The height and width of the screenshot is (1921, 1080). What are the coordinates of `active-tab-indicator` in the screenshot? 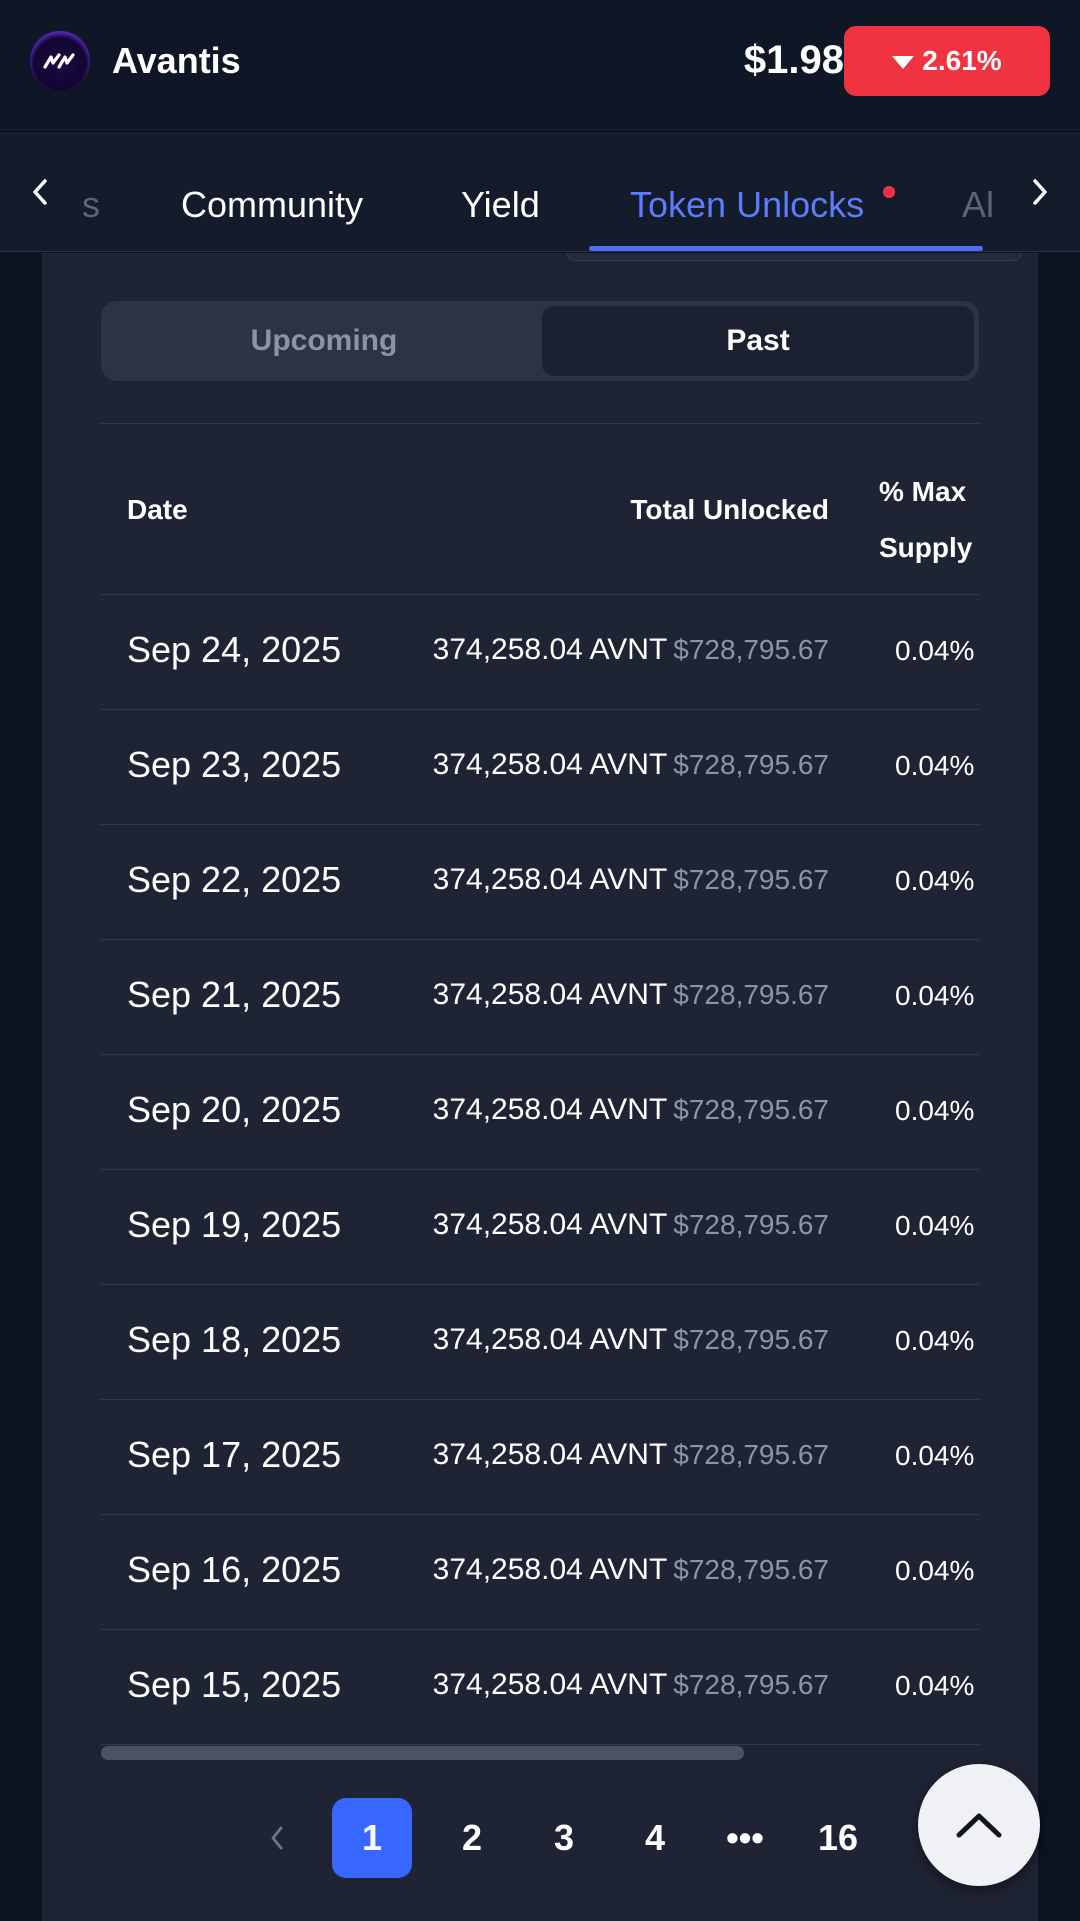 It's located at (786, 248).